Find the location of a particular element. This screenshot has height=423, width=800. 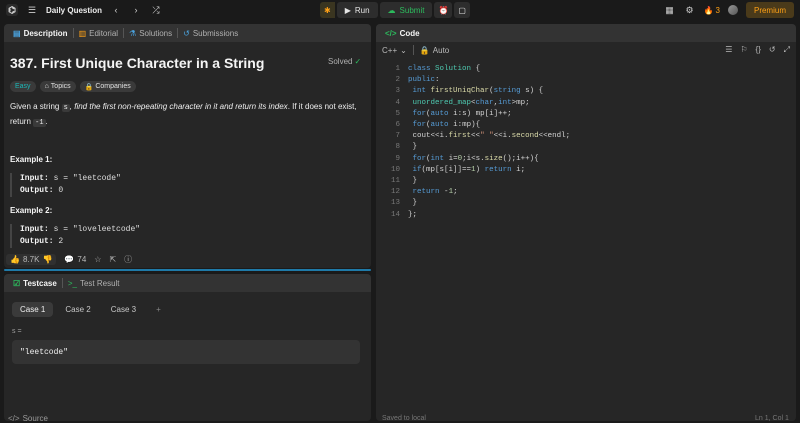

debug-button: ✱ is located at coordinates (327, 10).